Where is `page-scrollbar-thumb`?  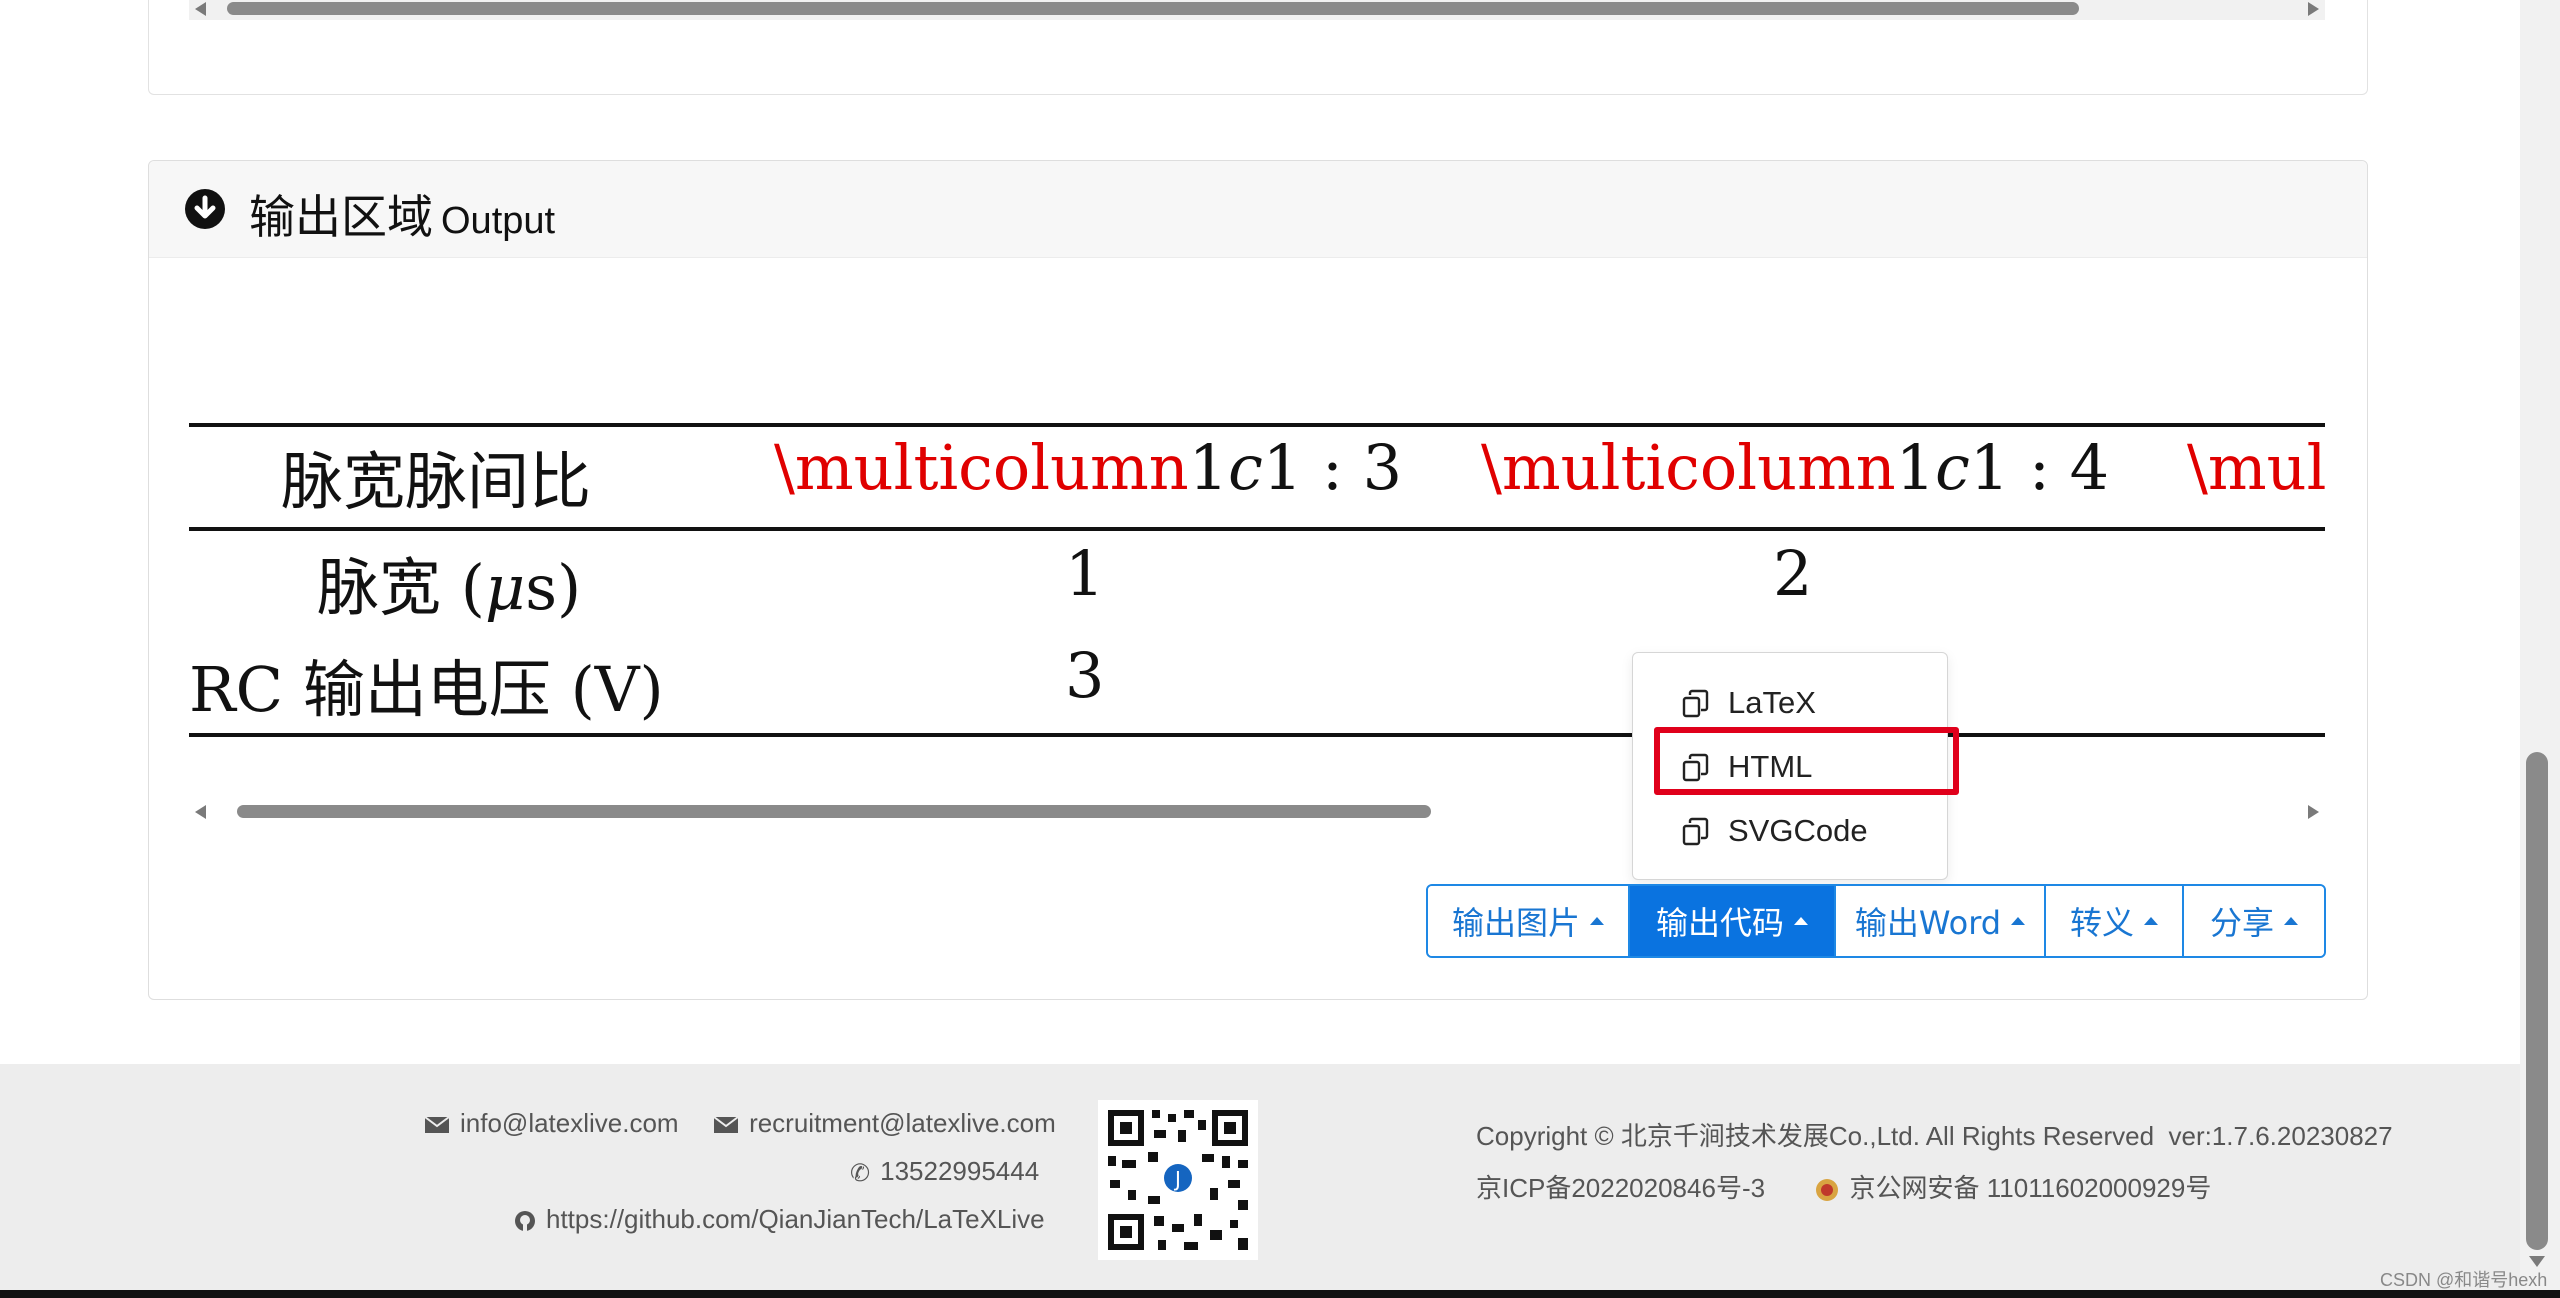
page-scrollbar-thumb is located at coordinates (2537, 1001).